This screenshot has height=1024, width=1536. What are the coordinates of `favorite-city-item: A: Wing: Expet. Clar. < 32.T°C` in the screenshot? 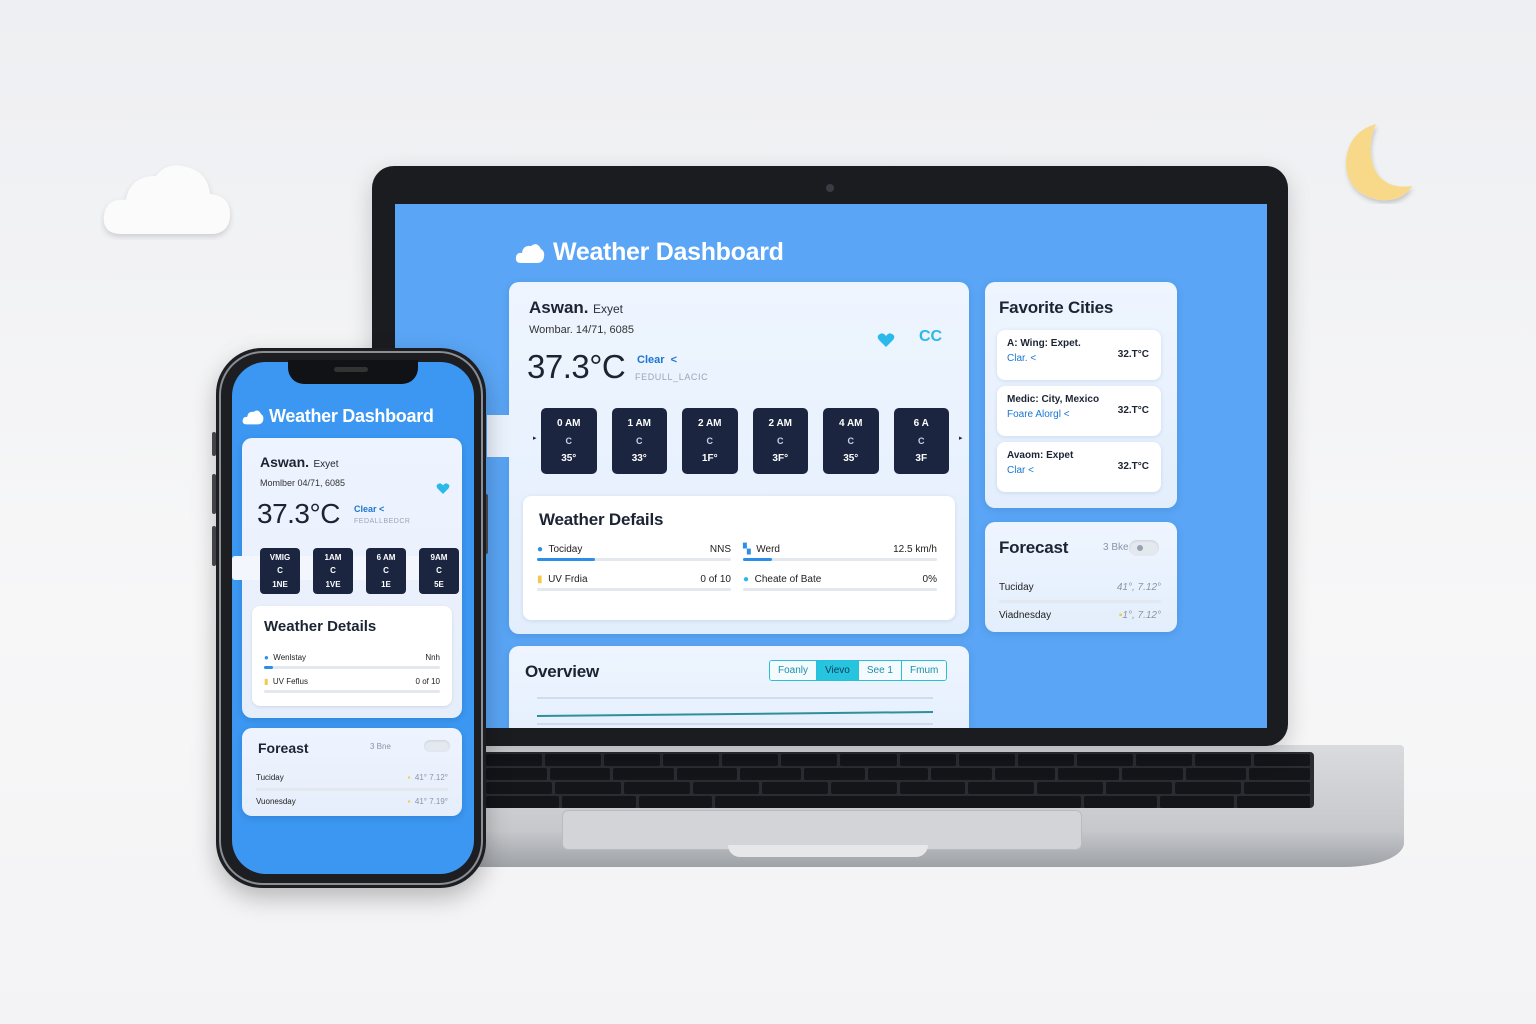 It's located at (1079, 355).